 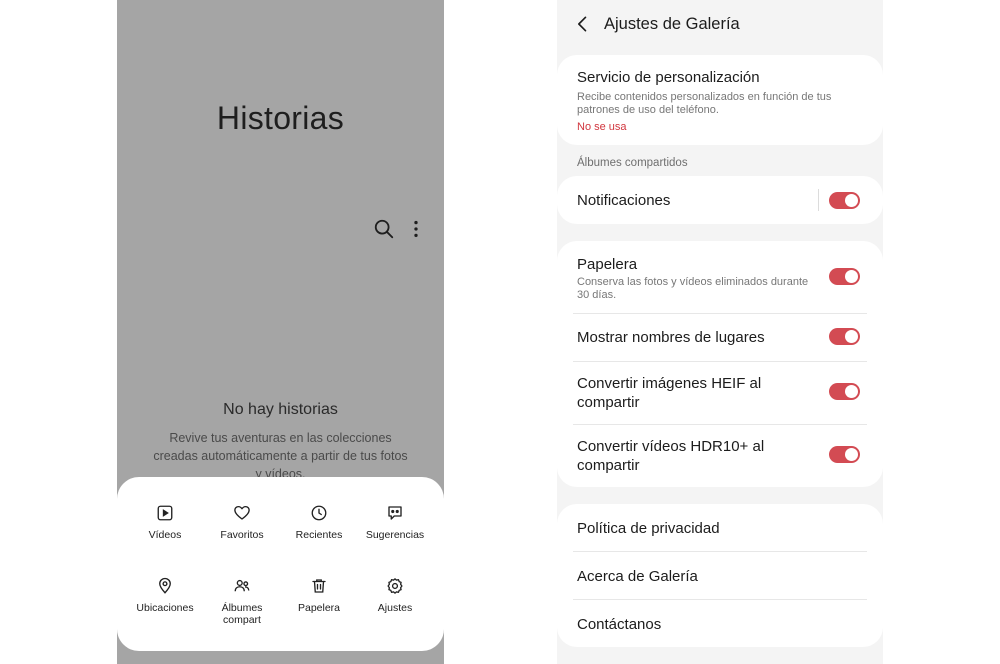 I want to click on shared-albums-icon, so click(x=242, y=585).